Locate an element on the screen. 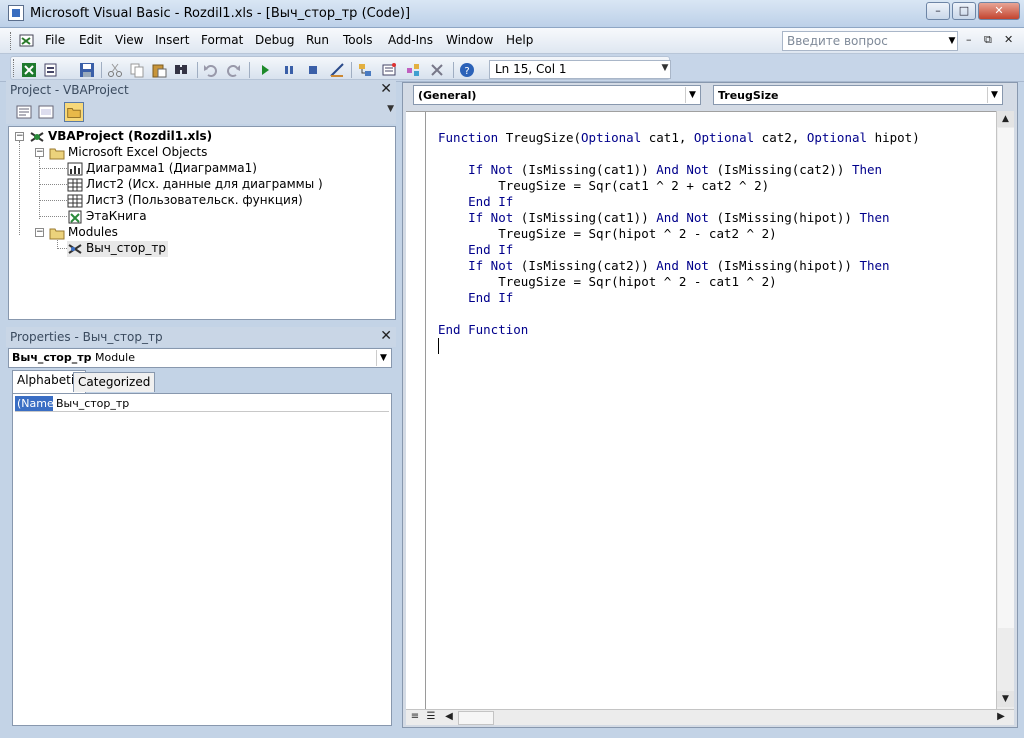  menu-format: Format is located at coordinates (222, 40).